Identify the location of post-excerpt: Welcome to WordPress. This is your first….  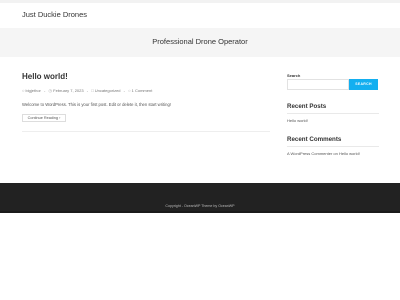
(96, 104).